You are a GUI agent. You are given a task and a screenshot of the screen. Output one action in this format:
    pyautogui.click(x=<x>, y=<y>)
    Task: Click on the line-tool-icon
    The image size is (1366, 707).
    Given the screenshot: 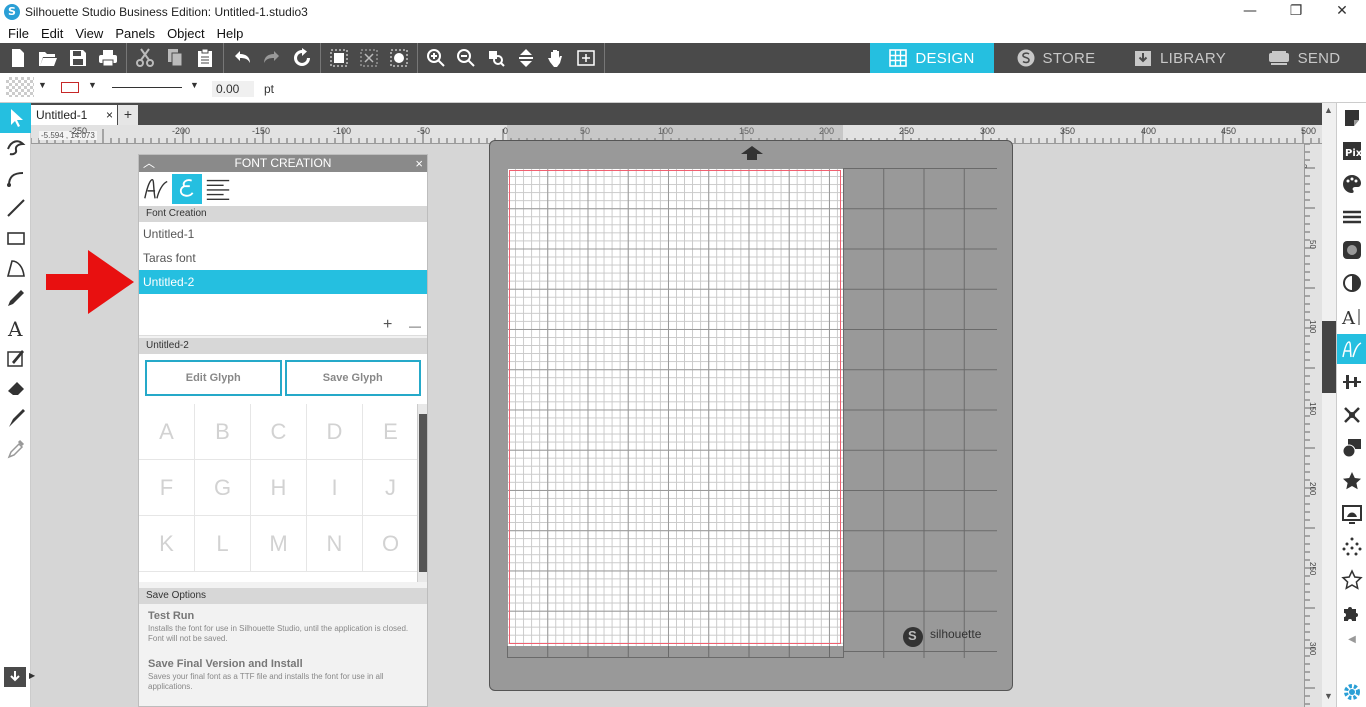 What is the action you would take?
    pyautogui.click(x=15, y=208)
    